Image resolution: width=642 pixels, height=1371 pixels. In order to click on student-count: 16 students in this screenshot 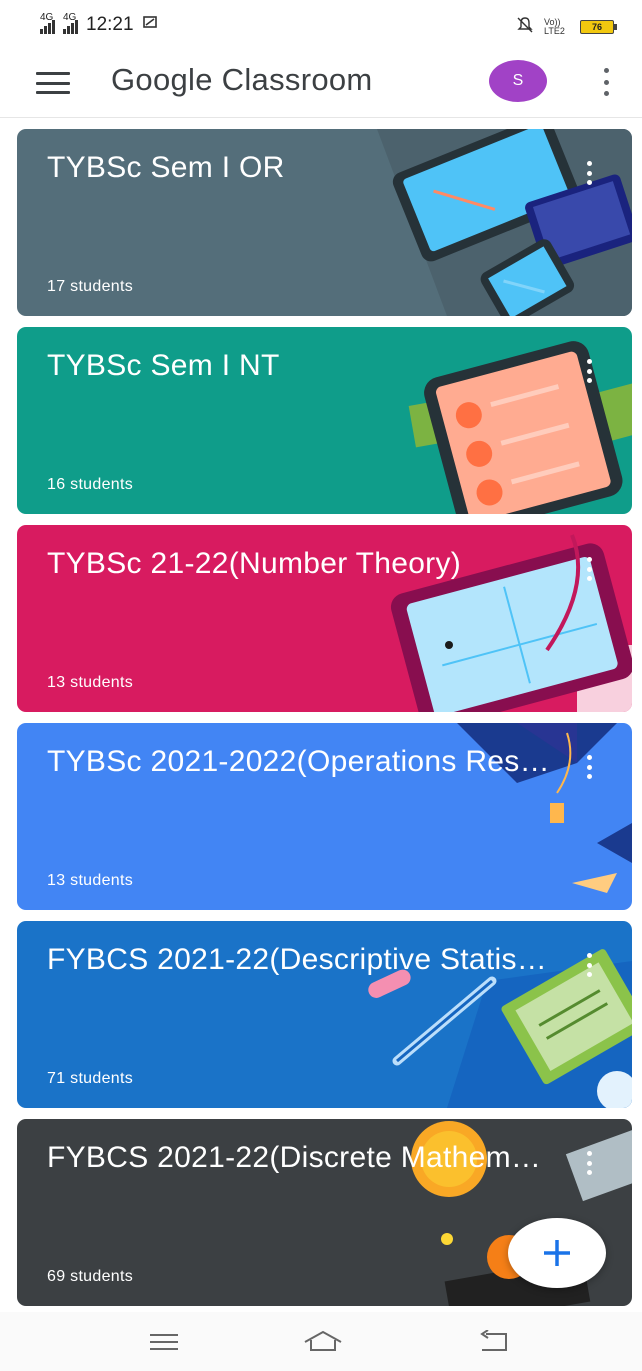, I will do `click(90, 484)`.